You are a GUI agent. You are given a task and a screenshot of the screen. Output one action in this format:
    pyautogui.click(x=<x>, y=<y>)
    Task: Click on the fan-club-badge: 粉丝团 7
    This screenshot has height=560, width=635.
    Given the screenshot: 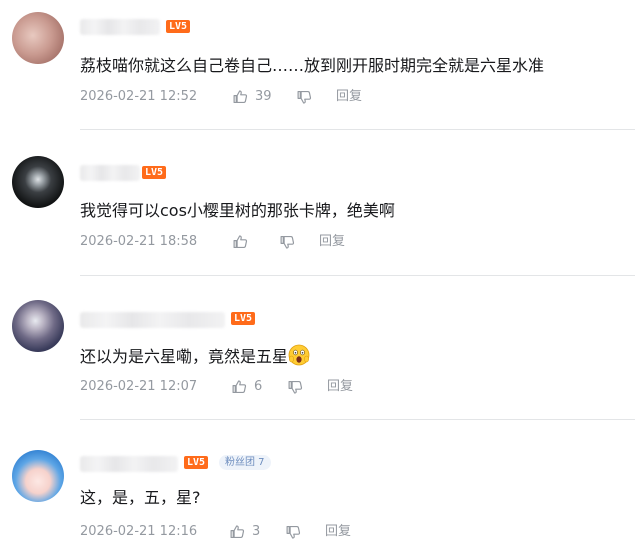 What is the action you would take?
    pyautogui.click(x=245, y=462)
    